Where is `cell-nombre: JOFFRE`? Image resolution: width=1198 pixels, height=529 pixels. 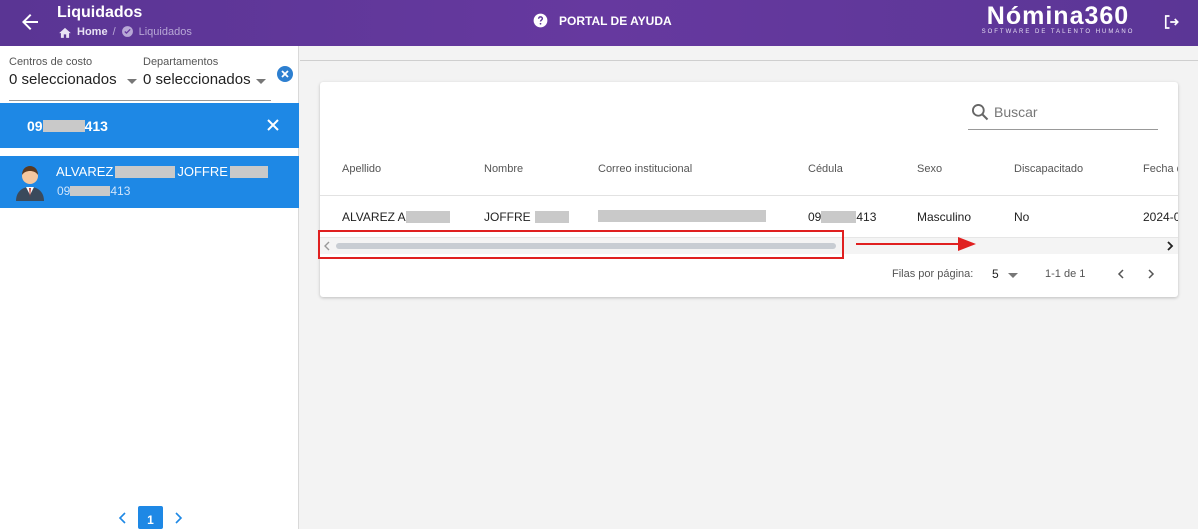
cell-nombre: JOFFRE is located at coordinates (526, 217).